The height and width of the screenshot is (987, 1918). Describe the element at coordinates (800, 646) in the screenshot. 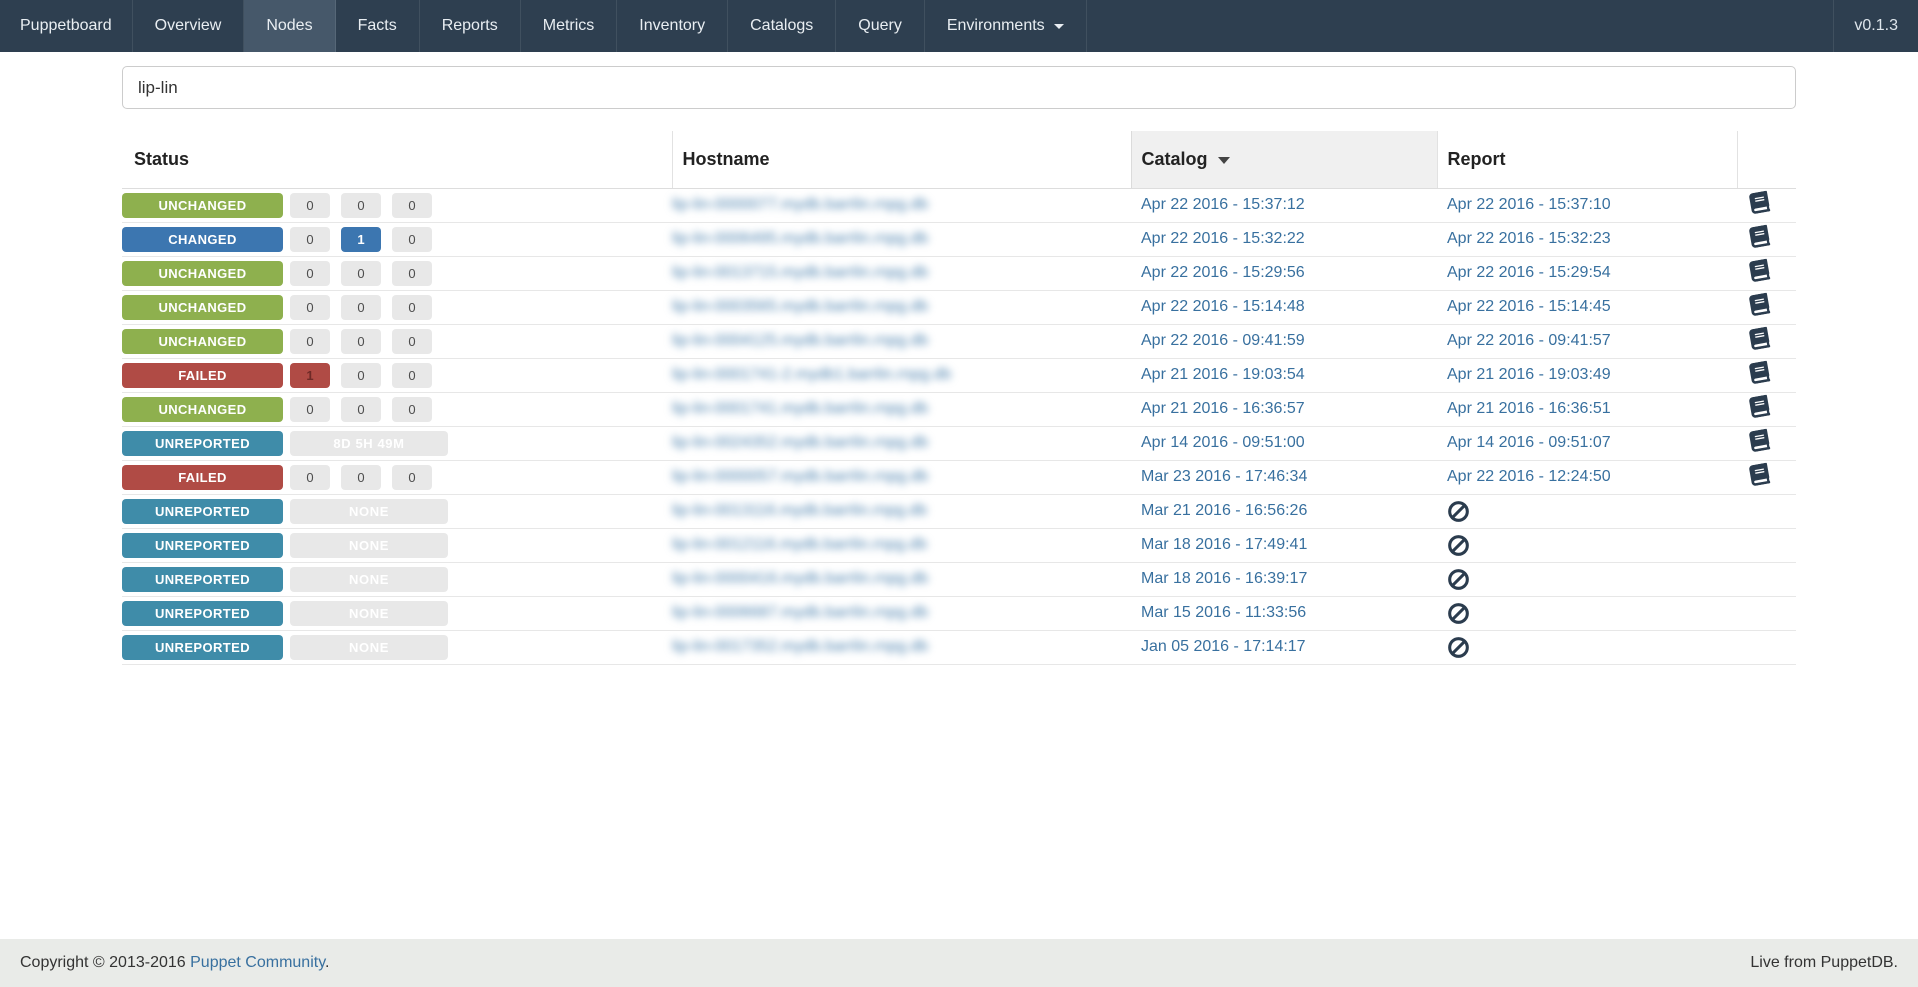

I see `hostname-link: lip-lin-0017352.mydb.barrlin.rnpg.db` at that location.